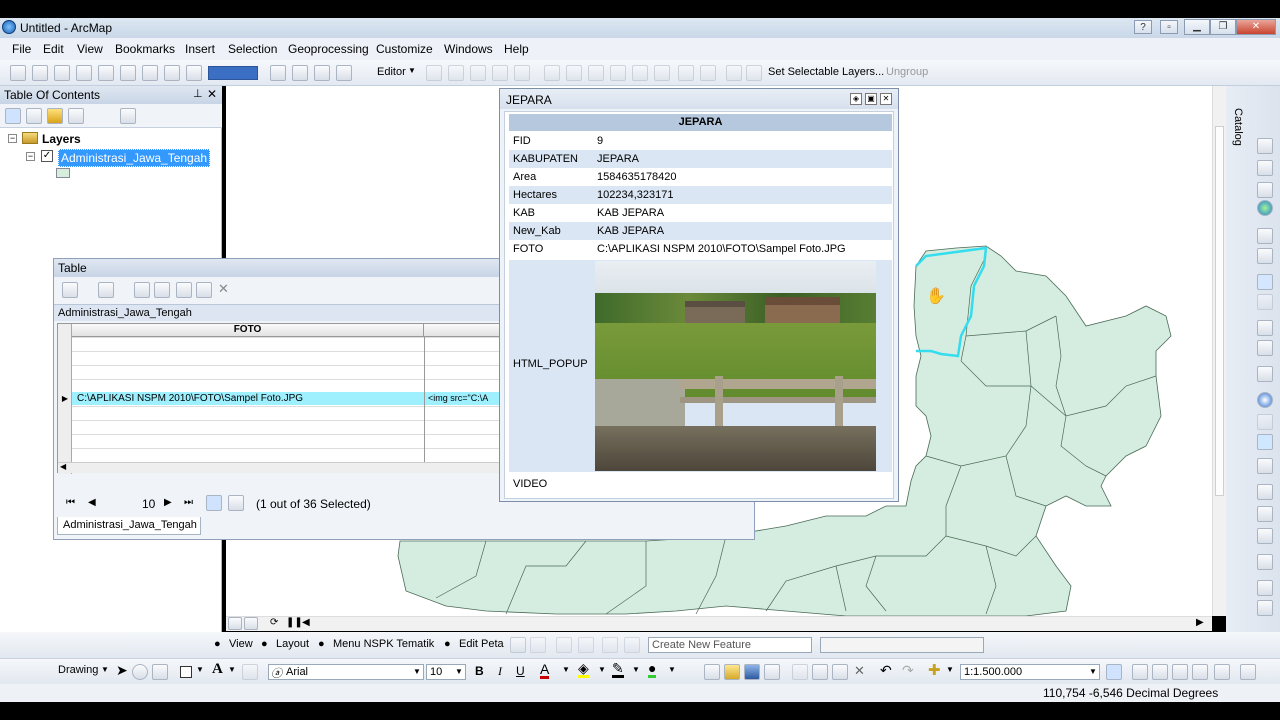 Image resolution: width=1280 pixels, height=720 pixels. I want to click on column-header-html, so click(462, 330).